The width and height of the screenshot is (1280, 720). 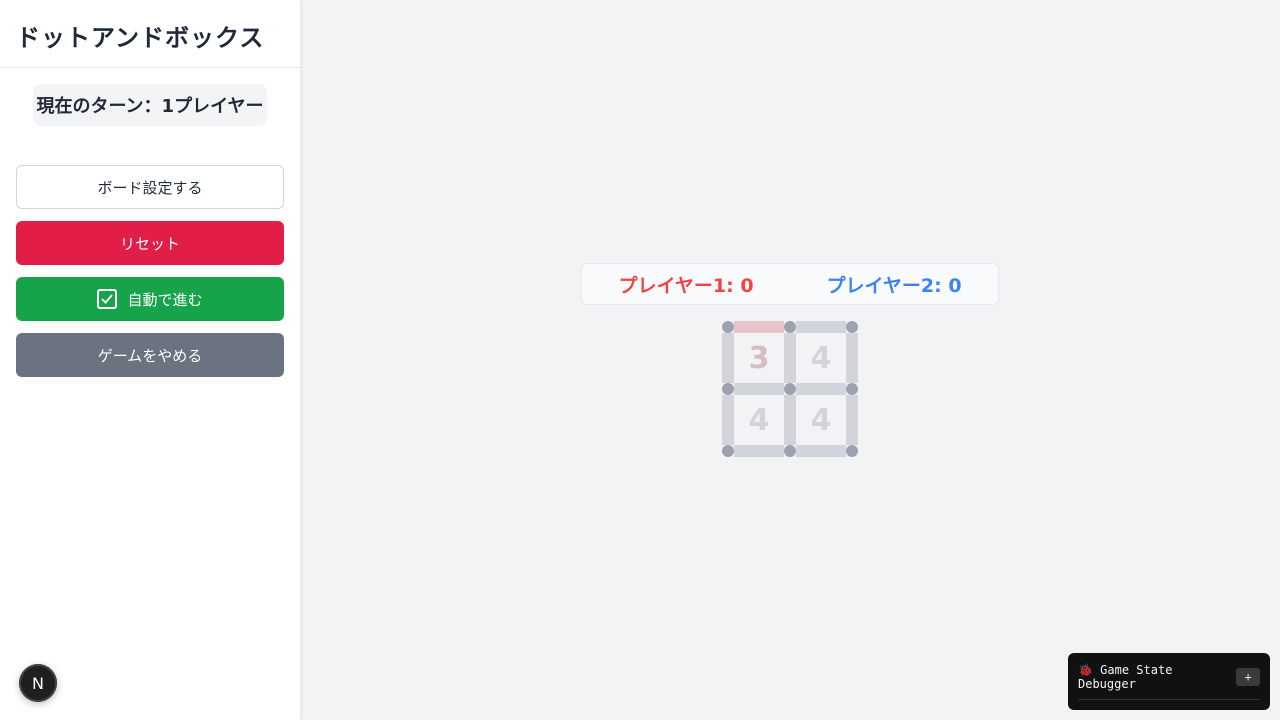 I want to click on turn-indicator: 現在のターン：1プレイヤー, so click(x=150, y=105).